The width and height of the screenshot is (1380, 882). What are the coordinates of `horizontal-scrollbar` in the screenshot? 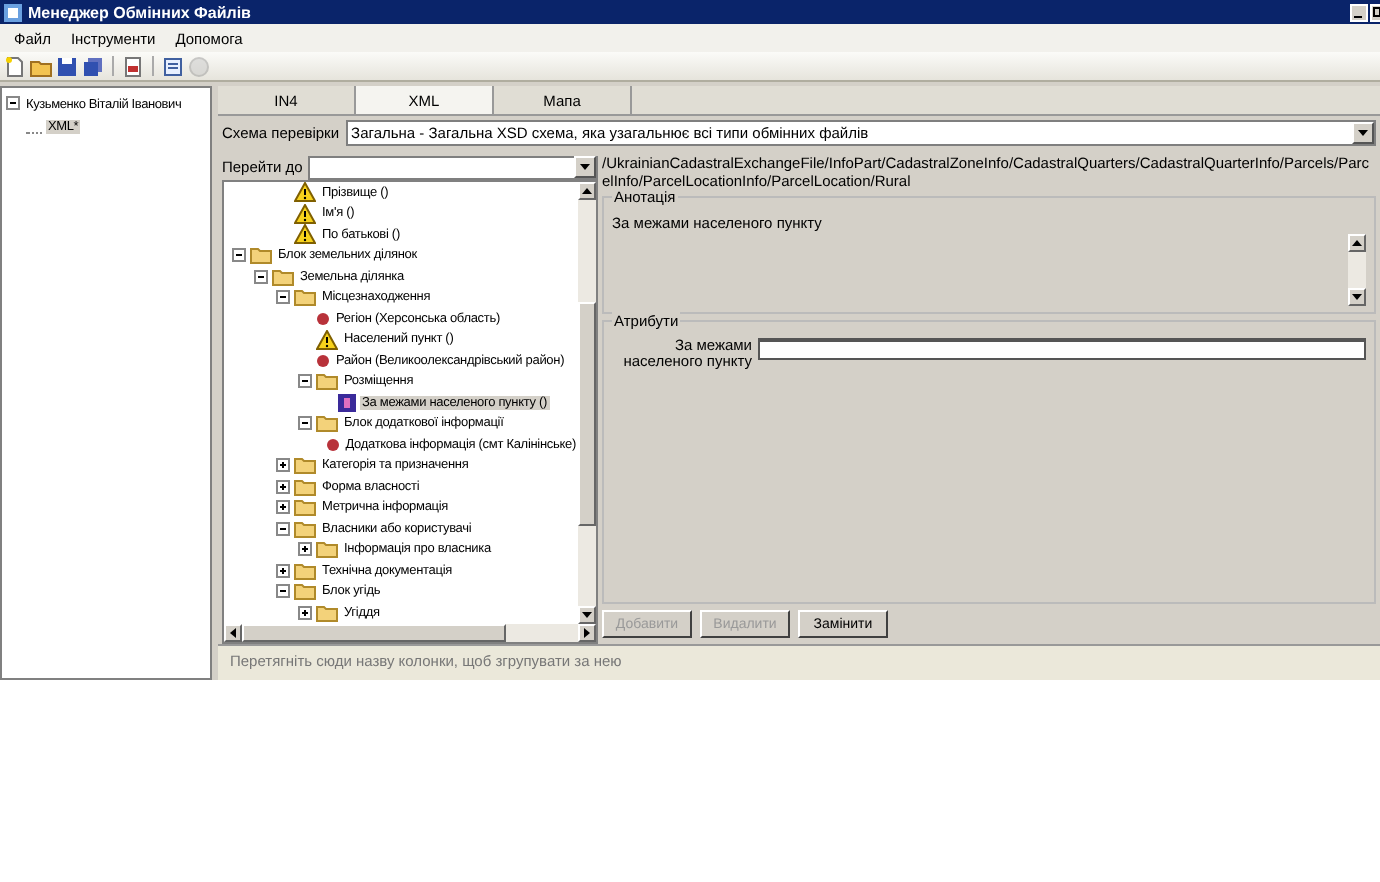 It's located at (410, 633).